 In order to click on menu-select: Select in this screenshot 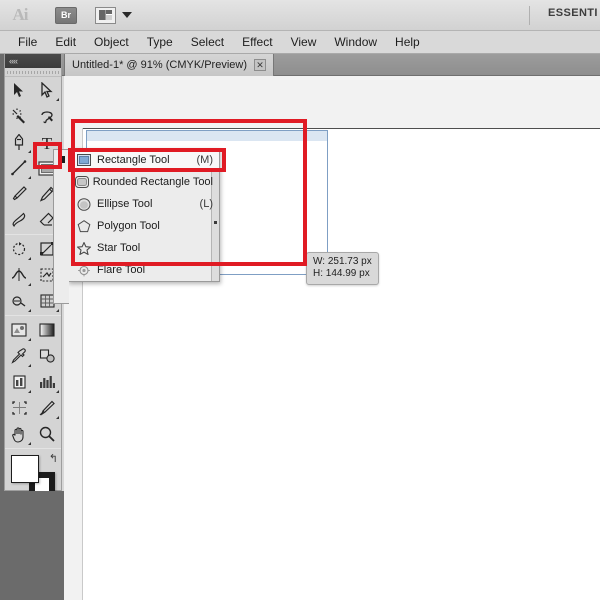, I will do `click(207, 42)`.